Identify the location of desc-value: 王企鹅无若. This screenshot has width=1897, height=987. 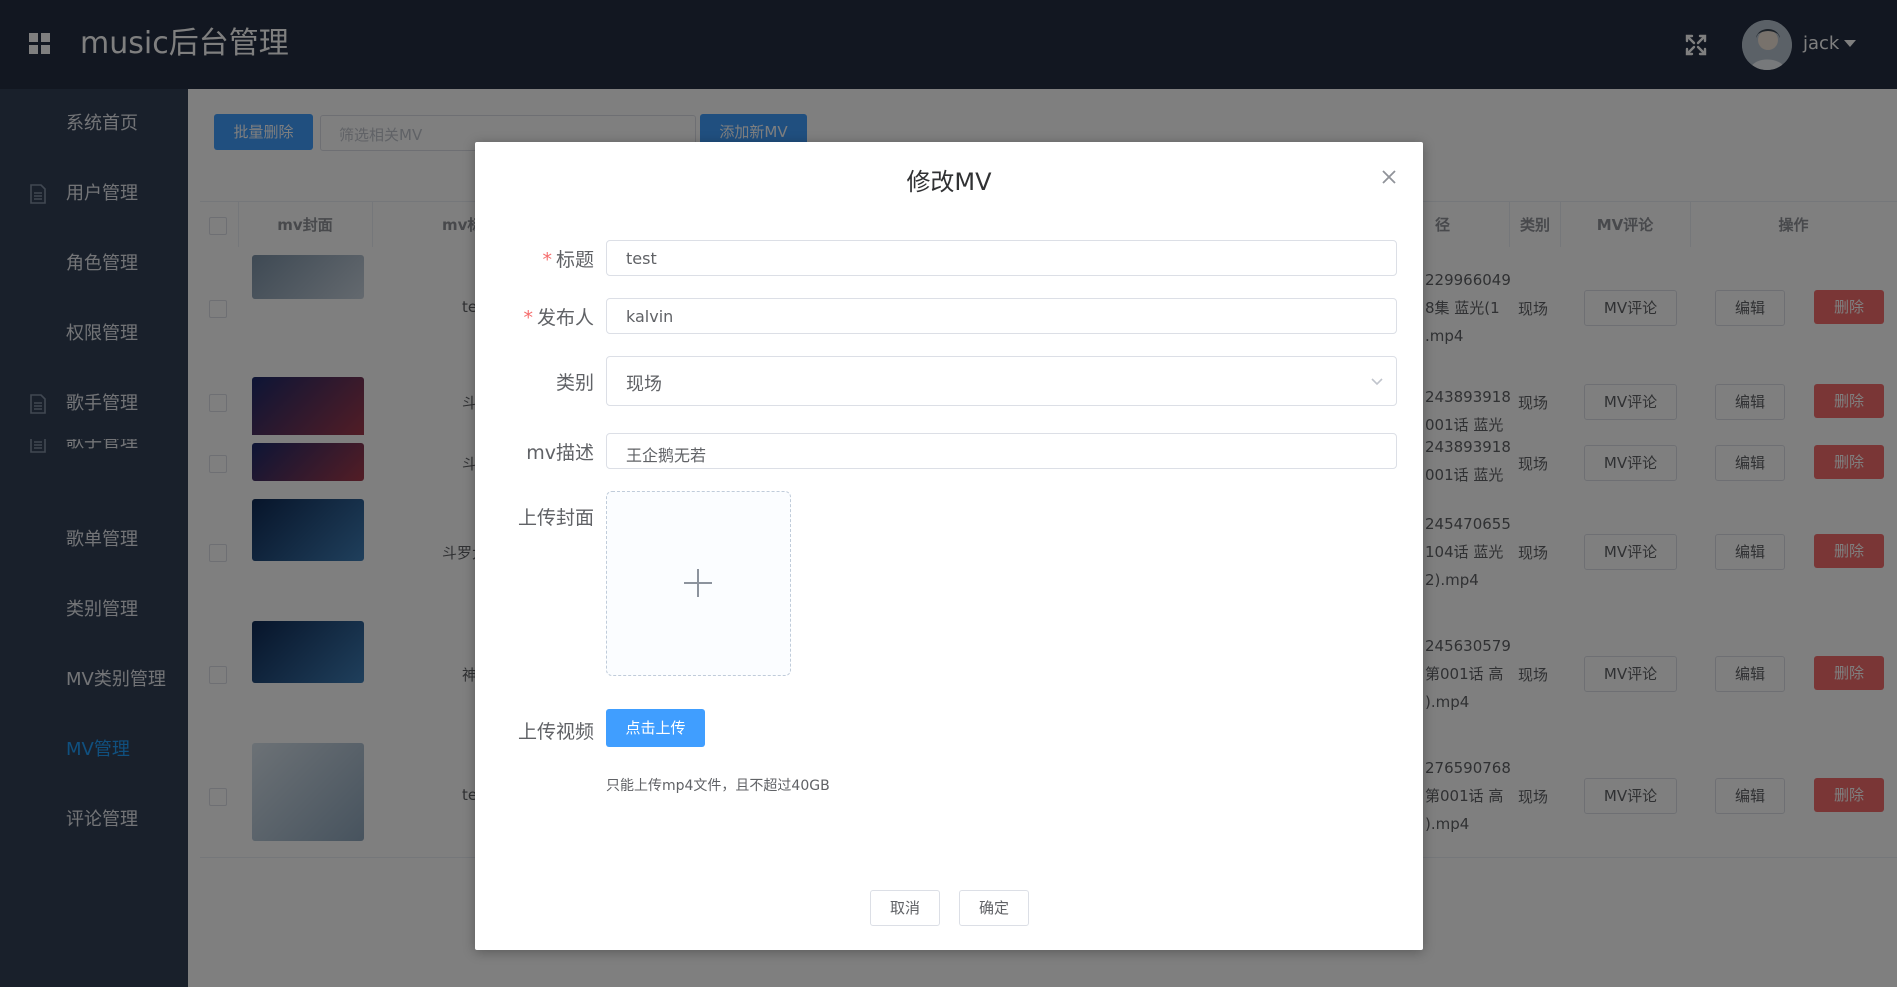
(666, 455).